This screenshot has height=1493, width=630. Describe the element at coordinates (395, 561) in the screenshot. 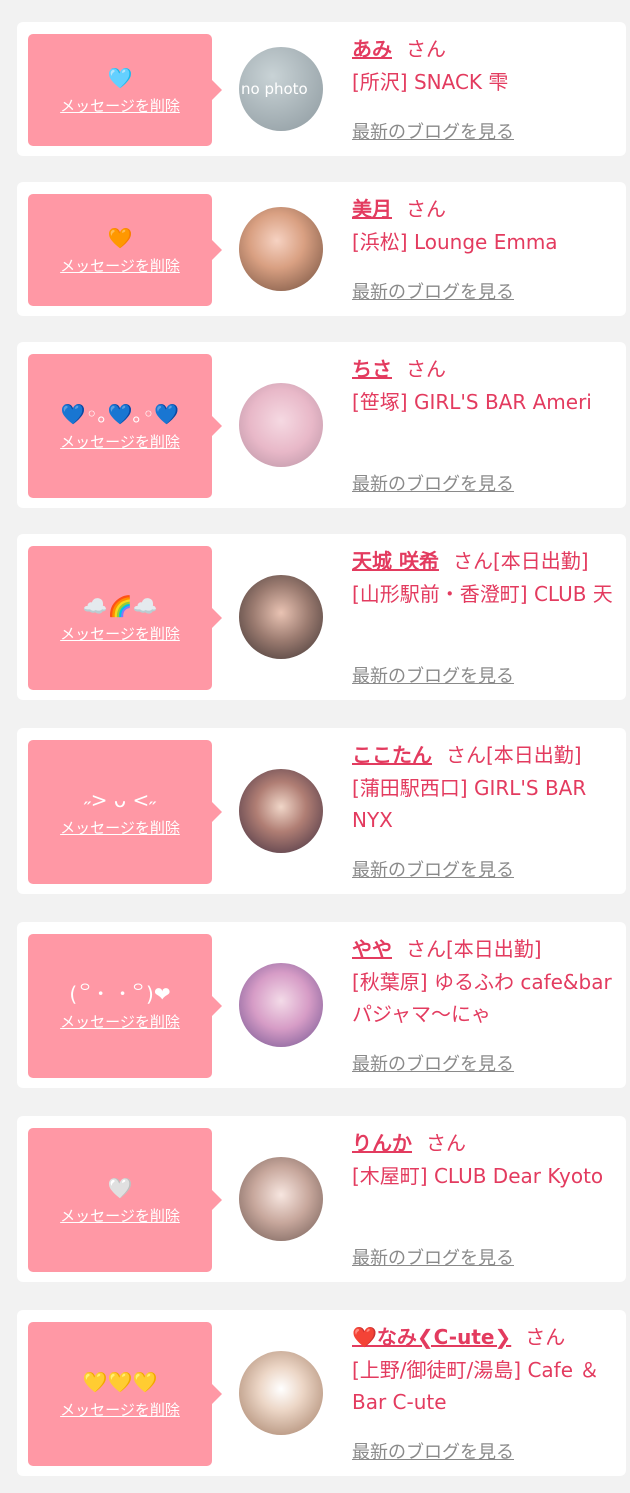

I see `cast-name-link: 天城 咲希` at that location.